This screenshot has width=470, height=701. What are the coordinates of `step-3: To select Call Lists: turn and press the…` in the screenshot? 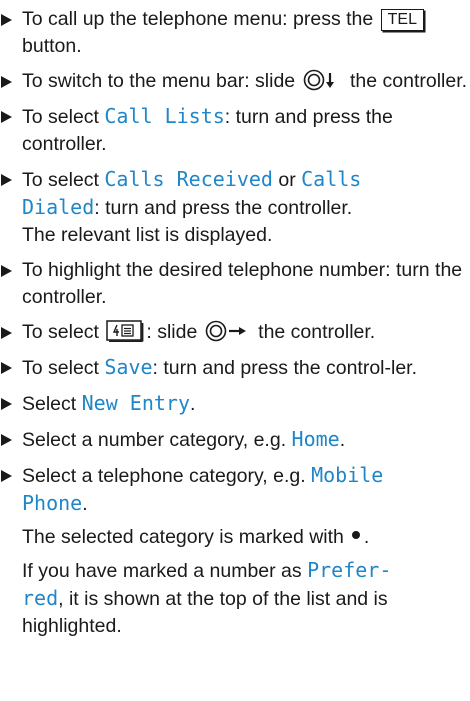 It's located at (235, 130).